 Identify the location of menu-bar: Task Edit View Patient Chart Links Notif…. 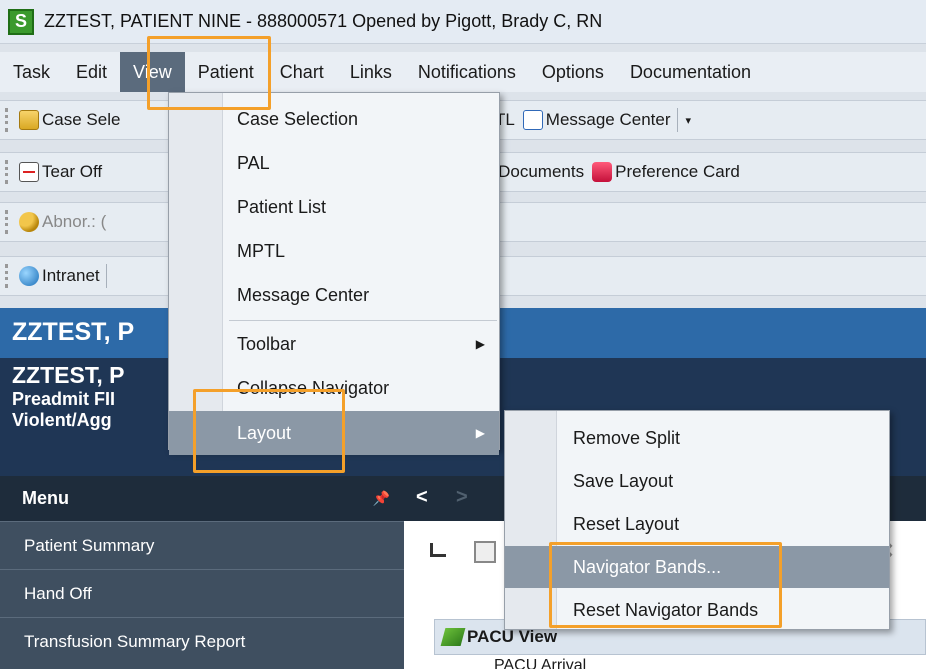
(463, 72).